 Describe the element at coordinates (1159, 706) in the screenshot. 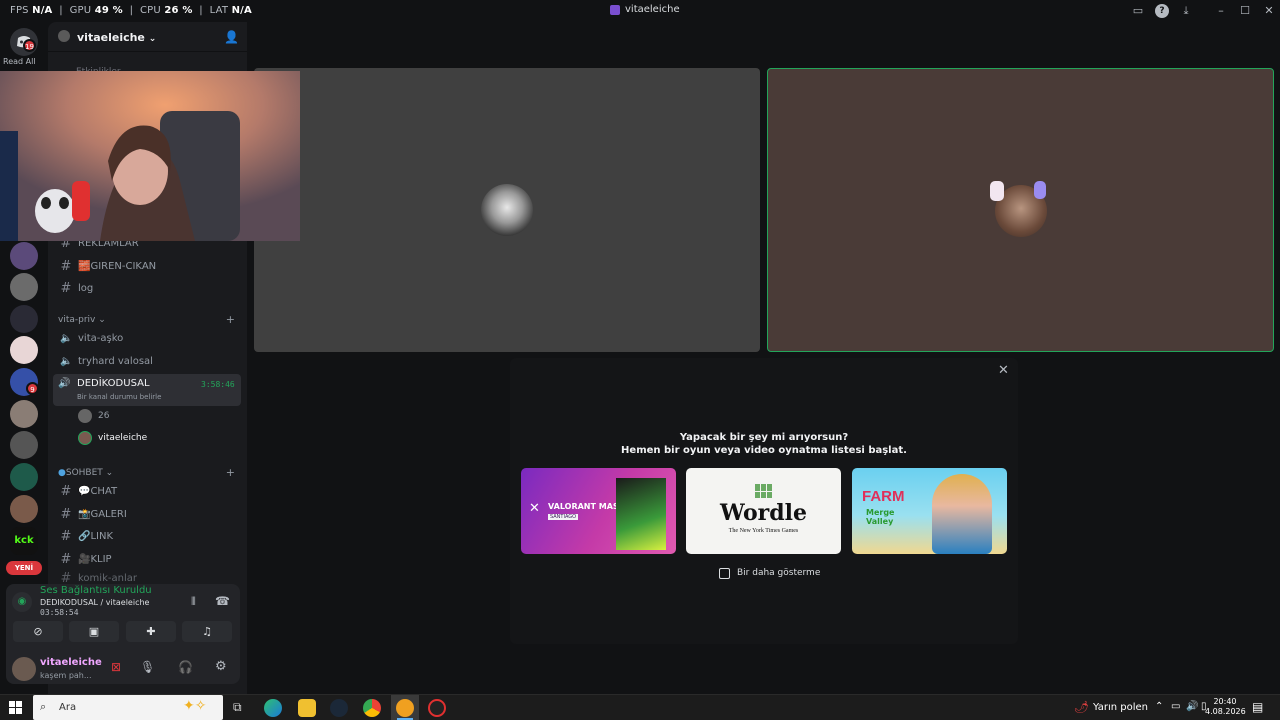

I see `tray-chevron-up-icon: ⌃` at that location.